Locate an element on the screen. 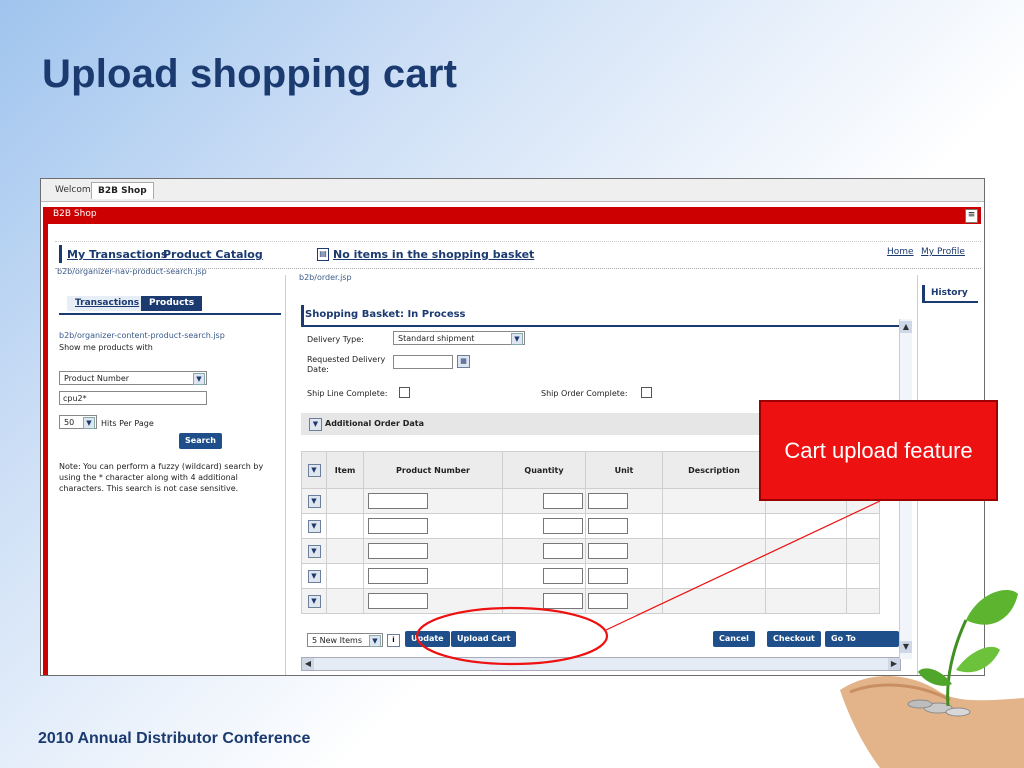 The width and height of the screenshot is (1024, 768). menu-icon: ≡ is located at coordinates (971, 216).